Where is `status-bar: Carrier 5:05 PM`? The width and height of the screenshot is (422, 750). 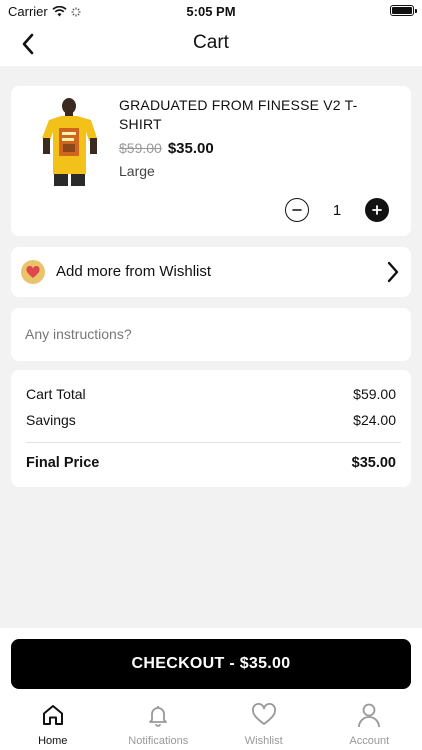
status-bar: Carrier 5:05 PM is located at coordinates (211, 11).